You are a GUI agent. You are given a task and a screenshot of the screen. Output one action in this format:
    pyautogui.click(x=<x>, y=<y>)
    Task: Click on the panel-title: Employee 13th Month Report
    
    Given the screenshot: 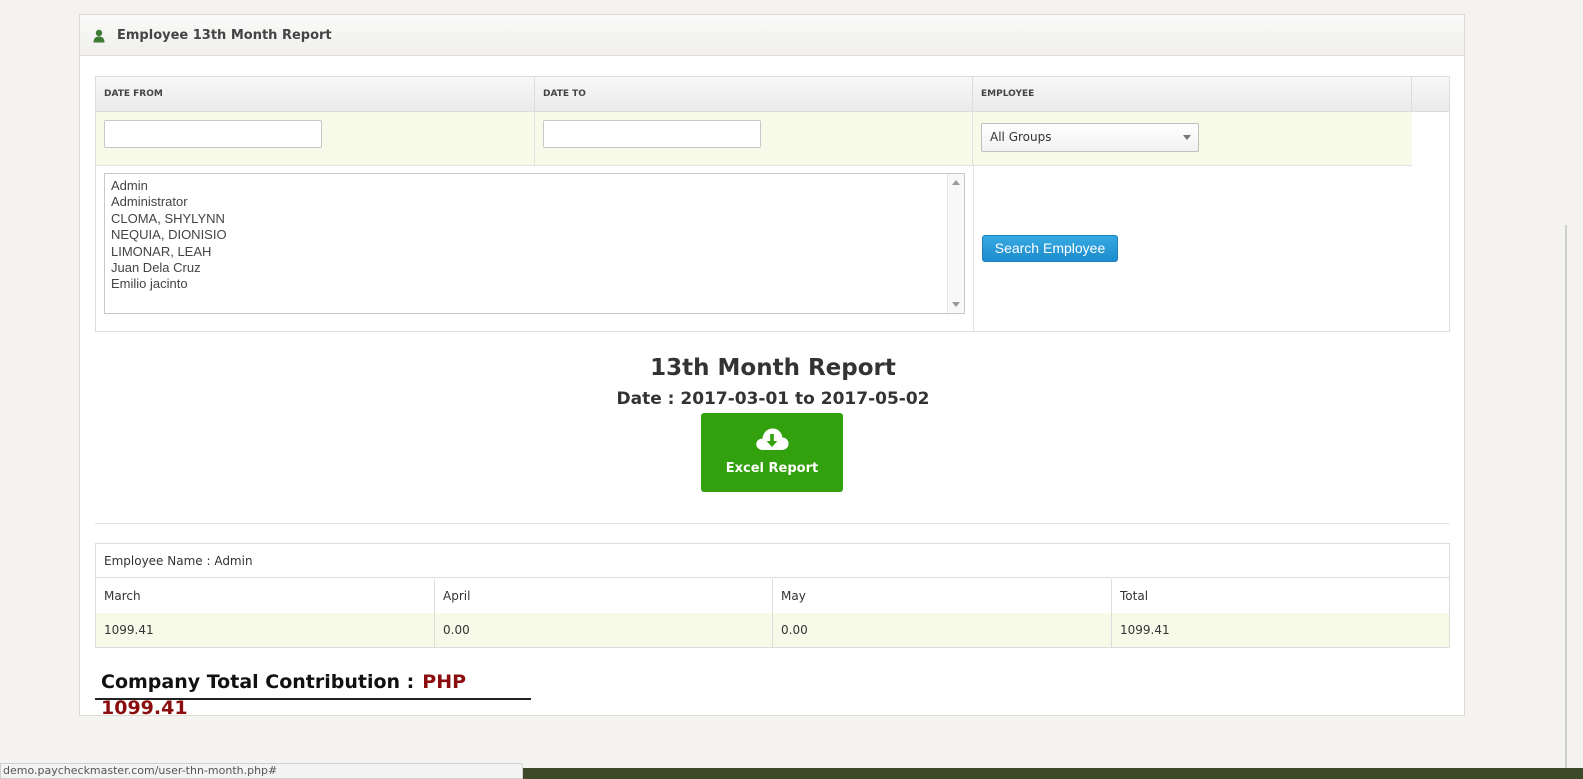 What is the action you would take?
    pyautogui.click(x=224, y=35)
    